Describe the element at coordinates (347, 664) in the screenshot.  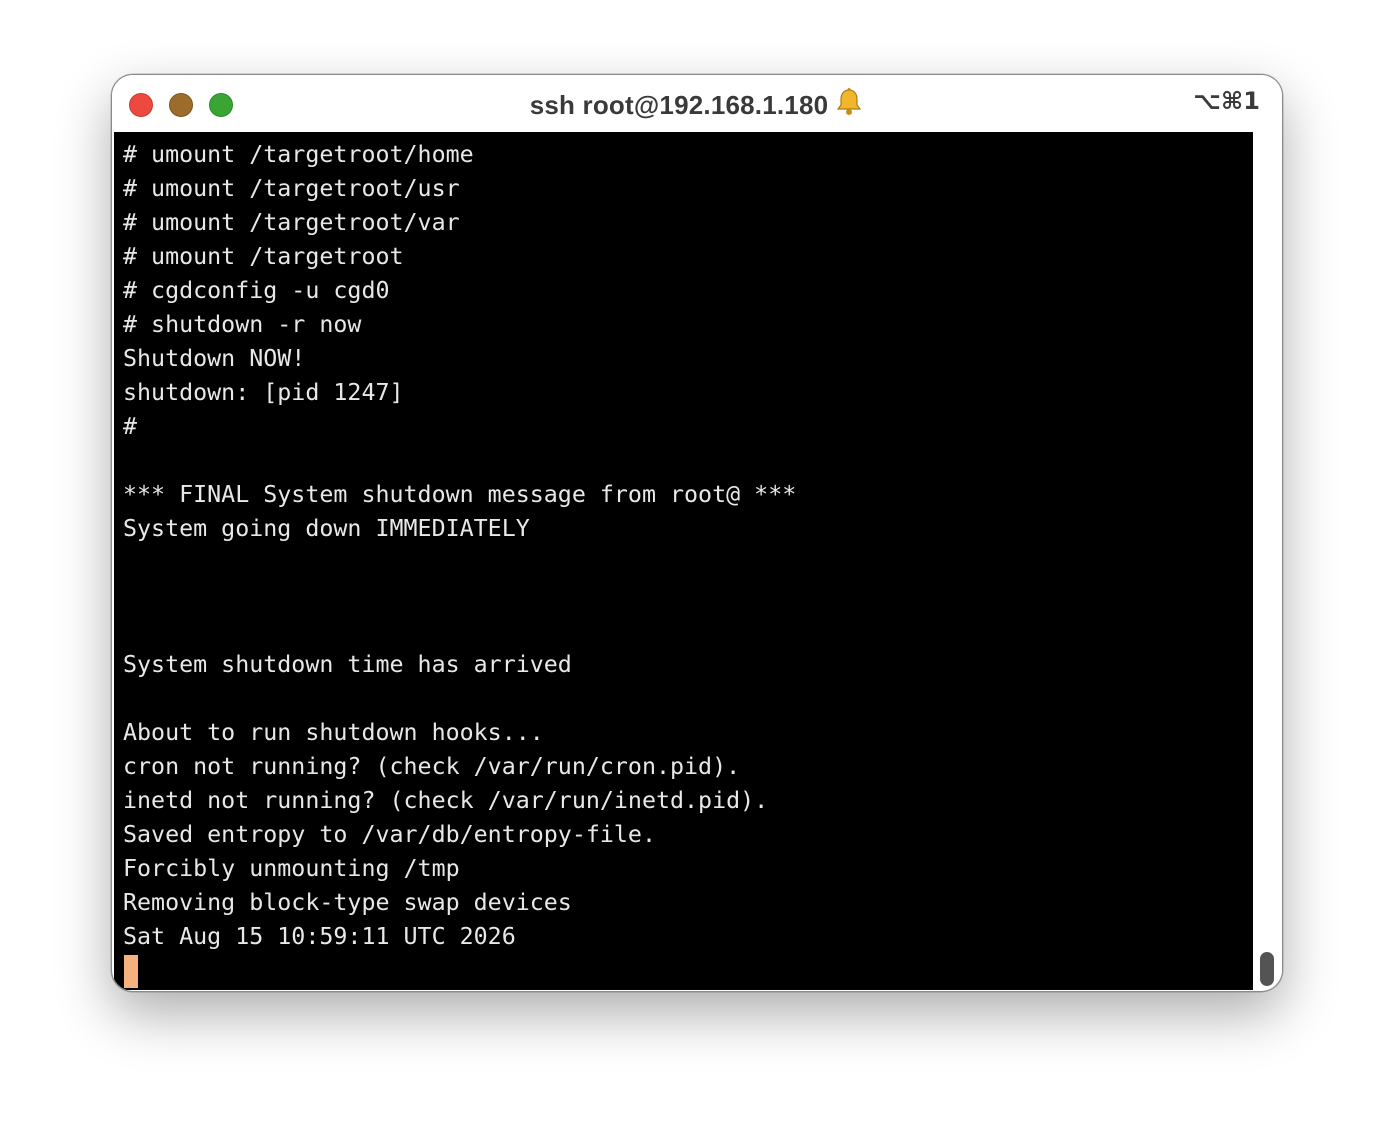
I see `terminal-line: System shutdown time has arrived` at that location.